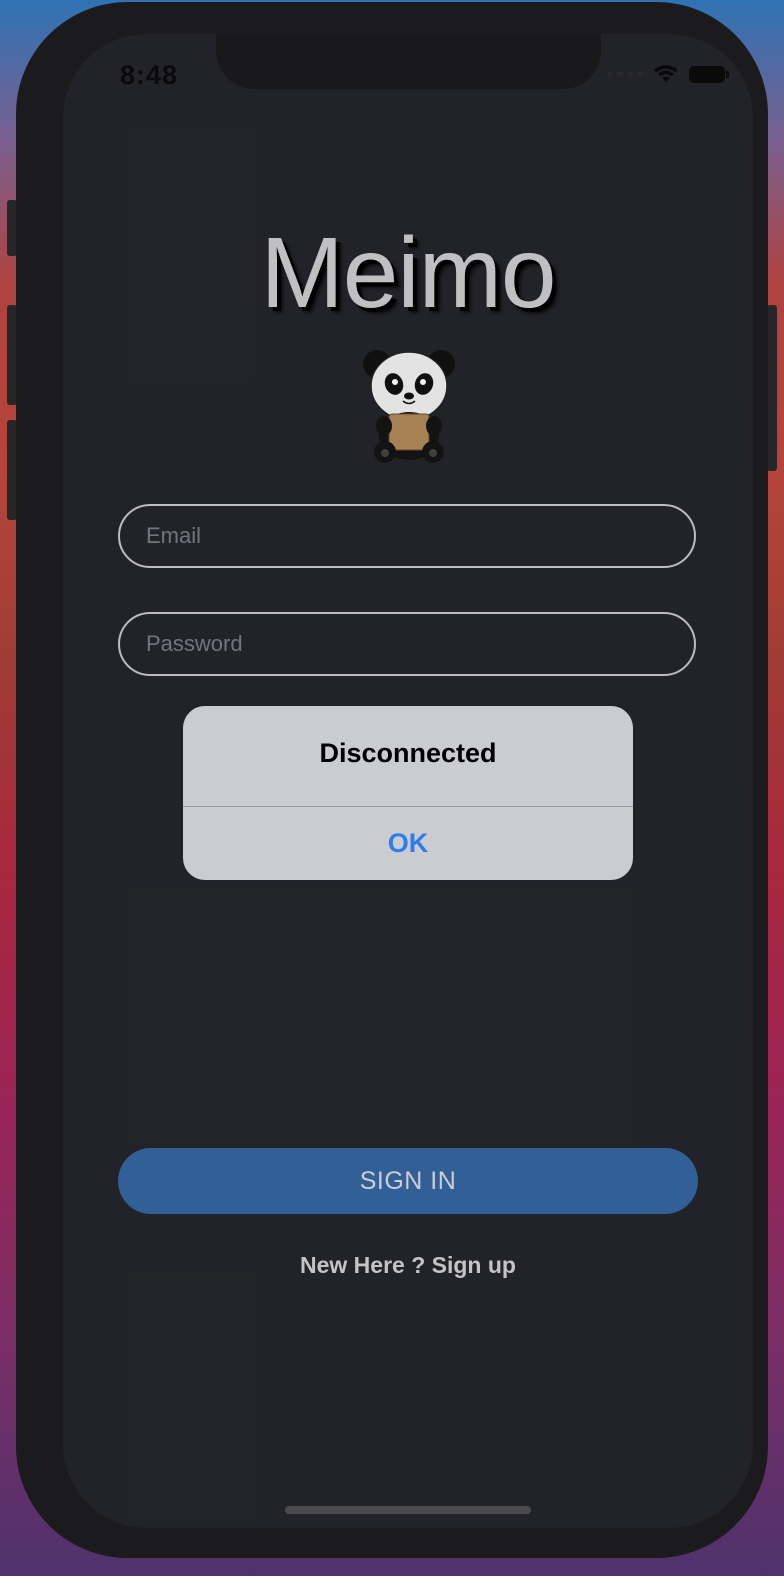 This screenshot has width=784, height=1576. Describe the element at coordinates (408, 1510) in the screenshot. I see `home-indicator` at that location.